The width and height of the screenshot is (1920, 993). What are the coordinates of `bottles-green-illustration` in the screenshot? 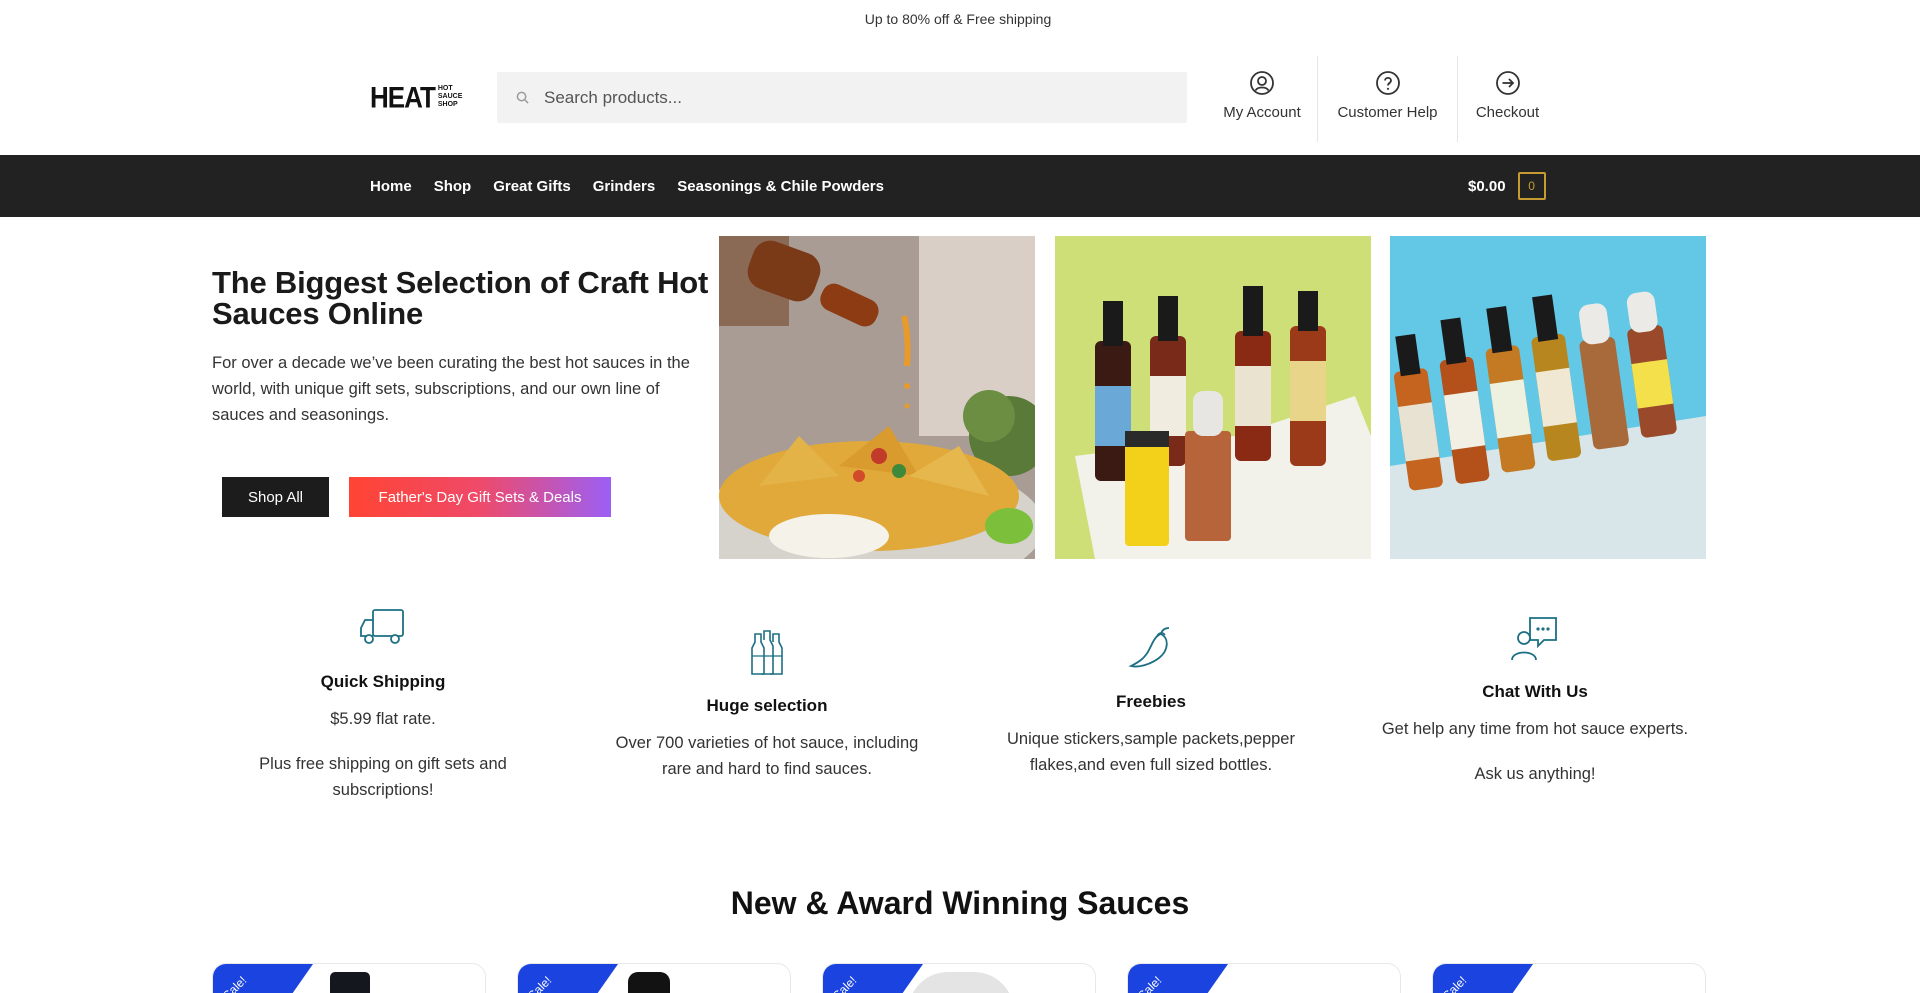 It's located at (1213, 397).